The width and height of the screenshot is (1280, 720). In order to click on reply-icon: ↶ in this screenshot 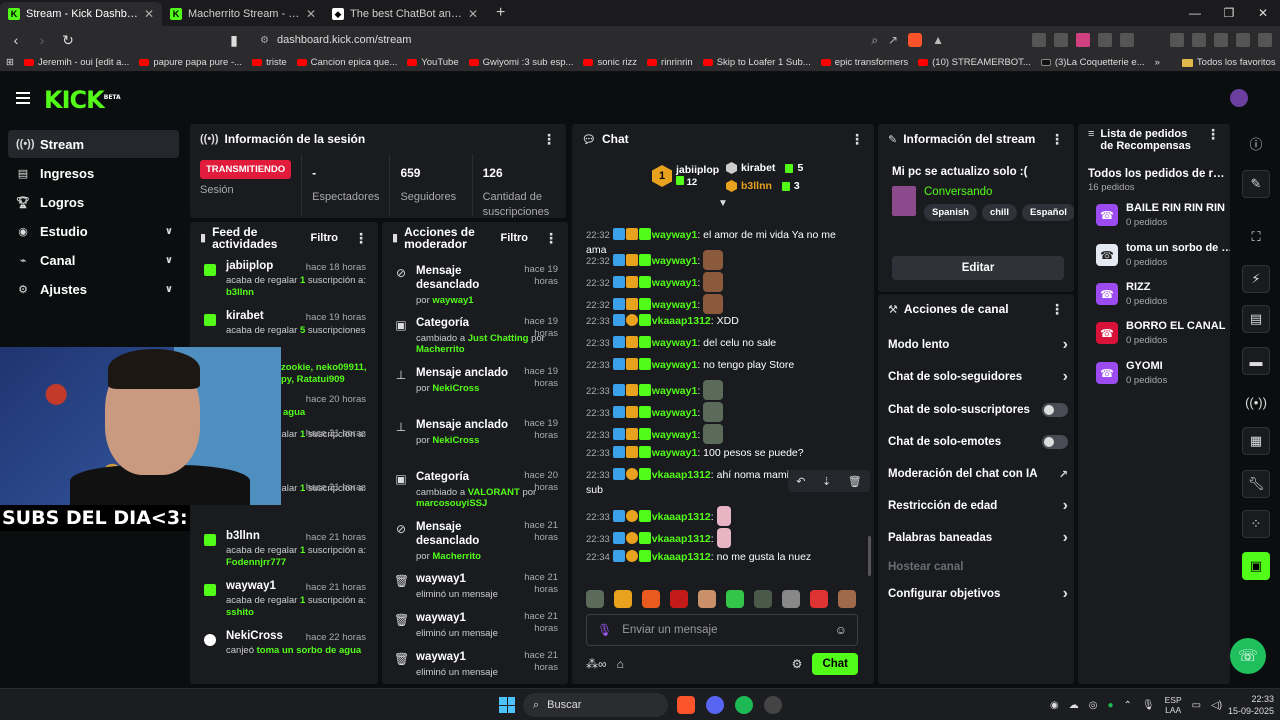, I will do `click(800, 481)`.